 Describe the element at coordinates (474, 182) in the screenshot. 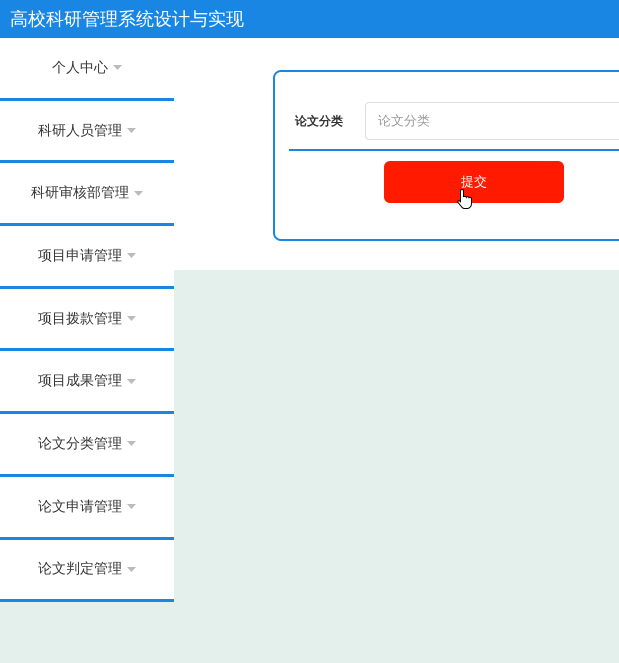

I see `submit-button: 提交` at that location.